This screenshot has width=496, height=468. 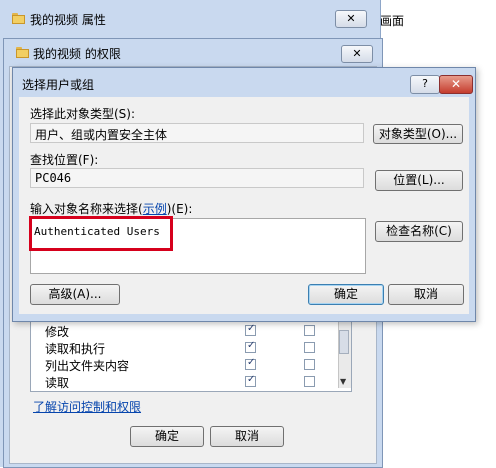 What do you see at coordinates (57, 332) in the screenshot?
I see `permission-label: 修改` at bounding box center [57, 332].